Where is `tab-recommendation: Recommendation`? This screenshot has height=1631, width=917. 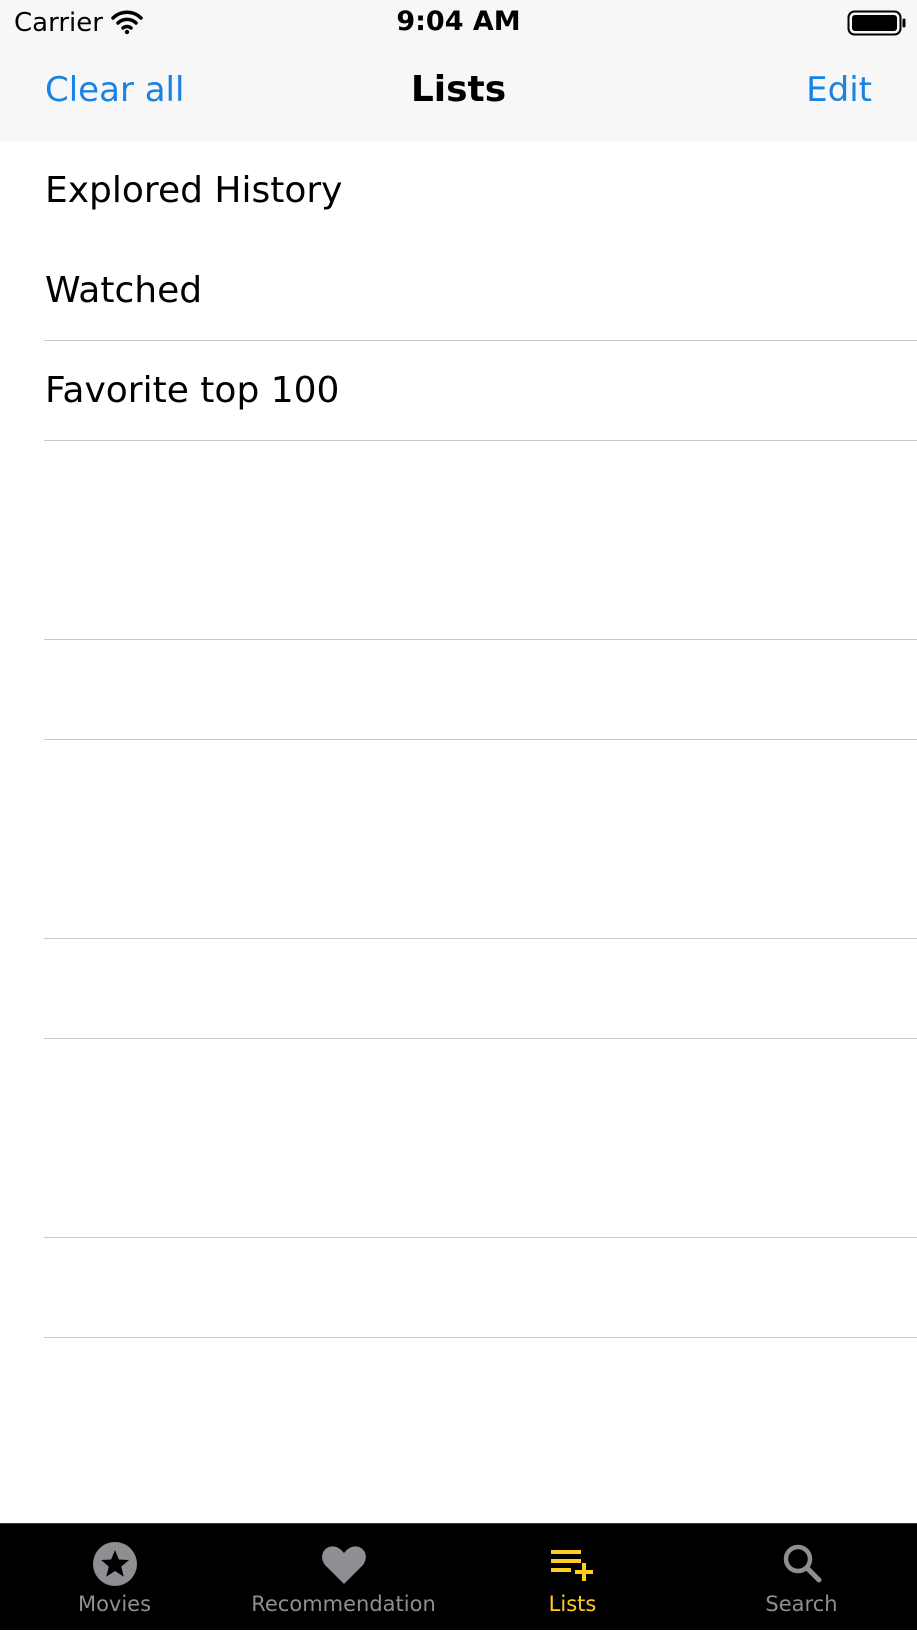 tab-recommendation: Recommendation is located at coordinates (343, 1577).